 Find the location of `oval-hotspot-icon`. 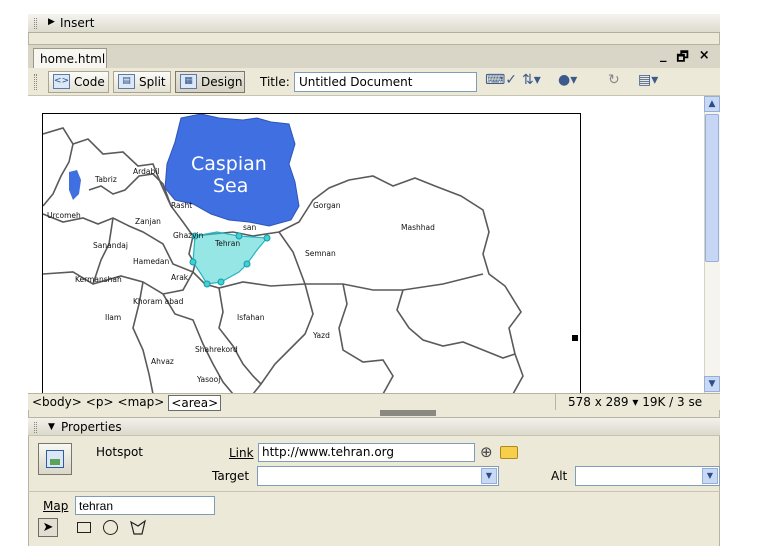

oval-hotspot-icon is located at coordinates (110, 527).